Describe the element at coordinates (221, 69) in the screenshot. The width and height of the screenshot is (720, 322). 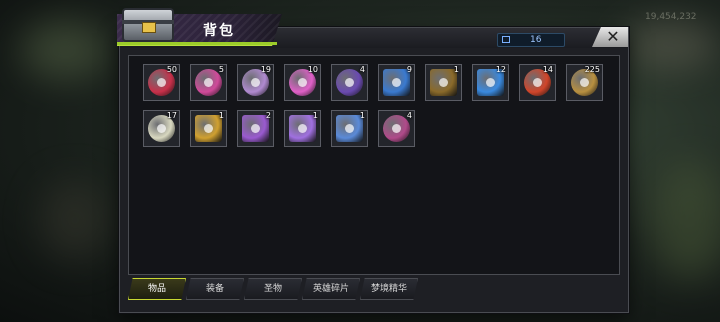
I see `item-quantity: 5` at that location.